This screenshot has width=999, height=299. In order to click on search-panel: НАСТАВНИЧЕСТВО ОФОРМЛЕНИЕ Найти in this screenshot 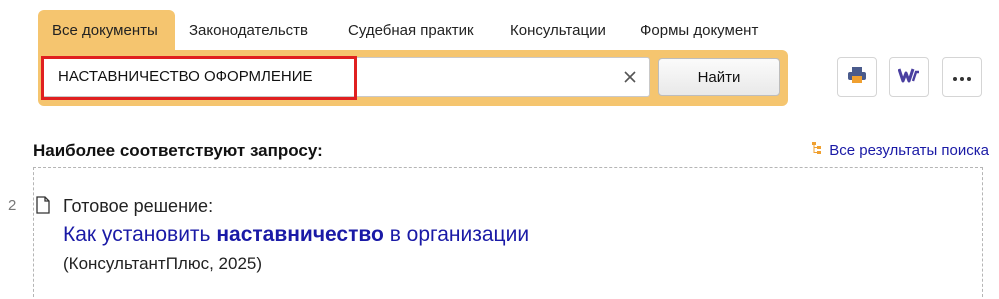, I will do `click(413, 78)`.